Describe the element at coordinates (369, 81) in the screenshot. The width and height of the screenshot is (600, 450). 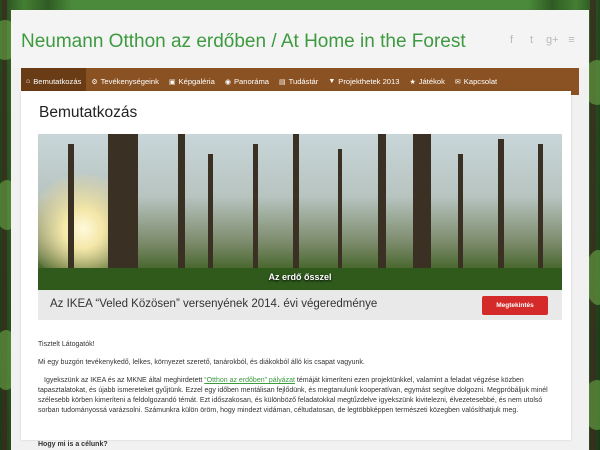
I see `nav-item-label: Projekthetek 2013` at that location.